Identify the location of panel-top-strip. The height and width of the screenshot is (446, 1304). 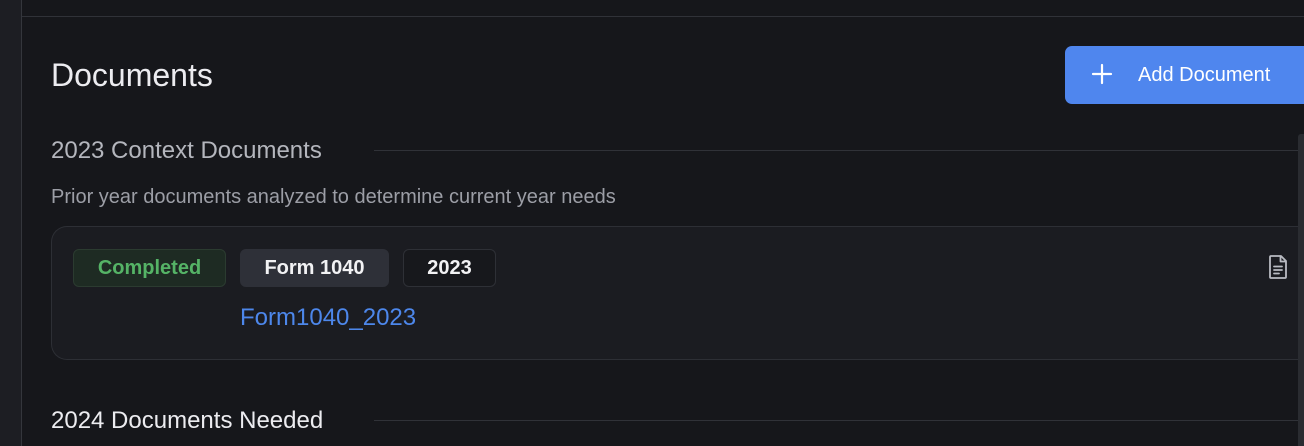
(663, 8).